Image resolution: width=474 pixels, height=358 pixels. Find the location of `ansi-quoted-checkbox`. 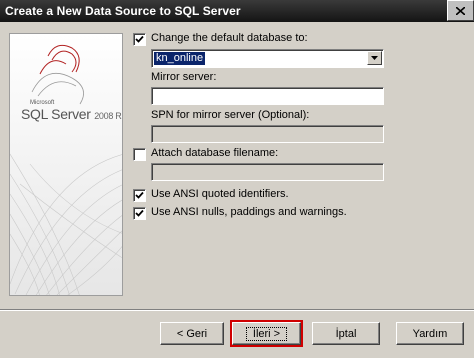

ansi-quoted-checkbox is located at coordinates (139, 195).